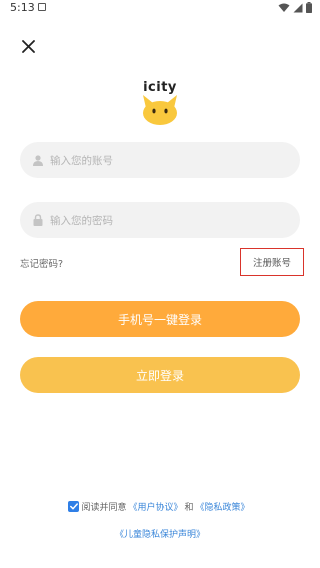 This screenshot has width=320, height=568. What do you see at coordinates (160, 533) in the screenshot?
I see `children-privacy-link: 《儿童隐私保护声明》` at bounding box center [160, 533].